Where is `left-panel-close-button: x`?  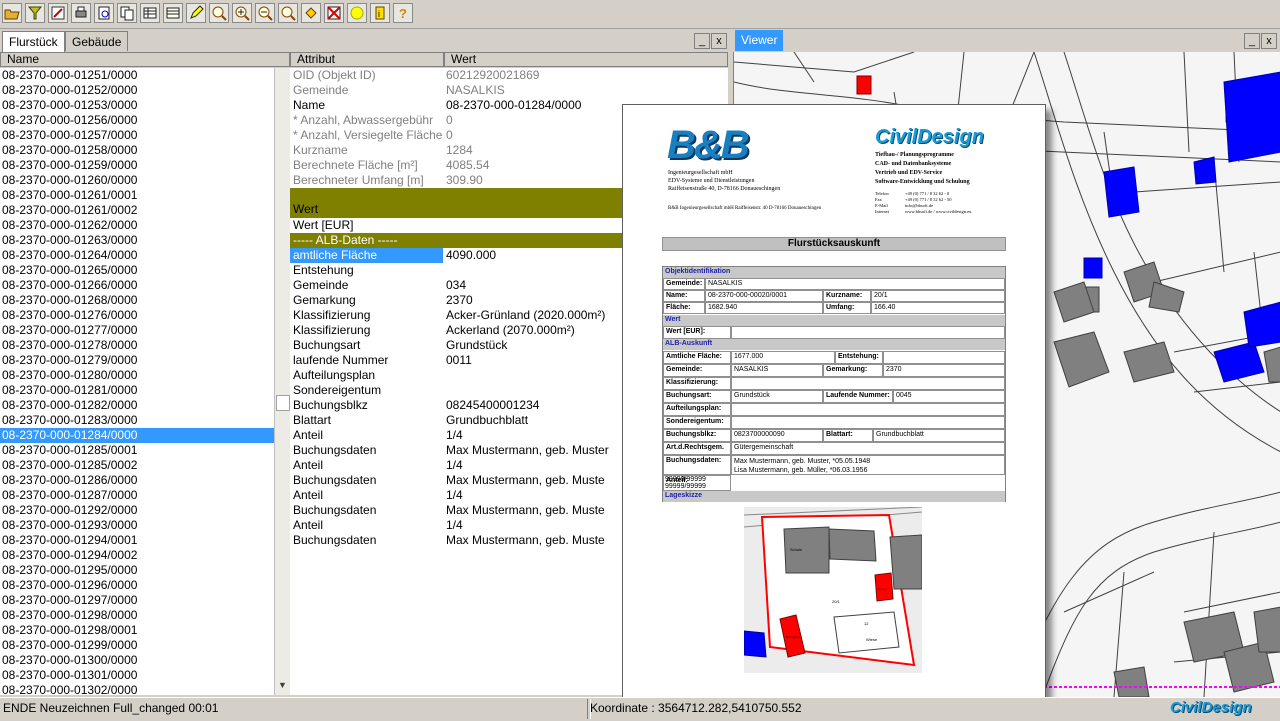
left-panel-close-button: x is located at coordinates (719, 41).